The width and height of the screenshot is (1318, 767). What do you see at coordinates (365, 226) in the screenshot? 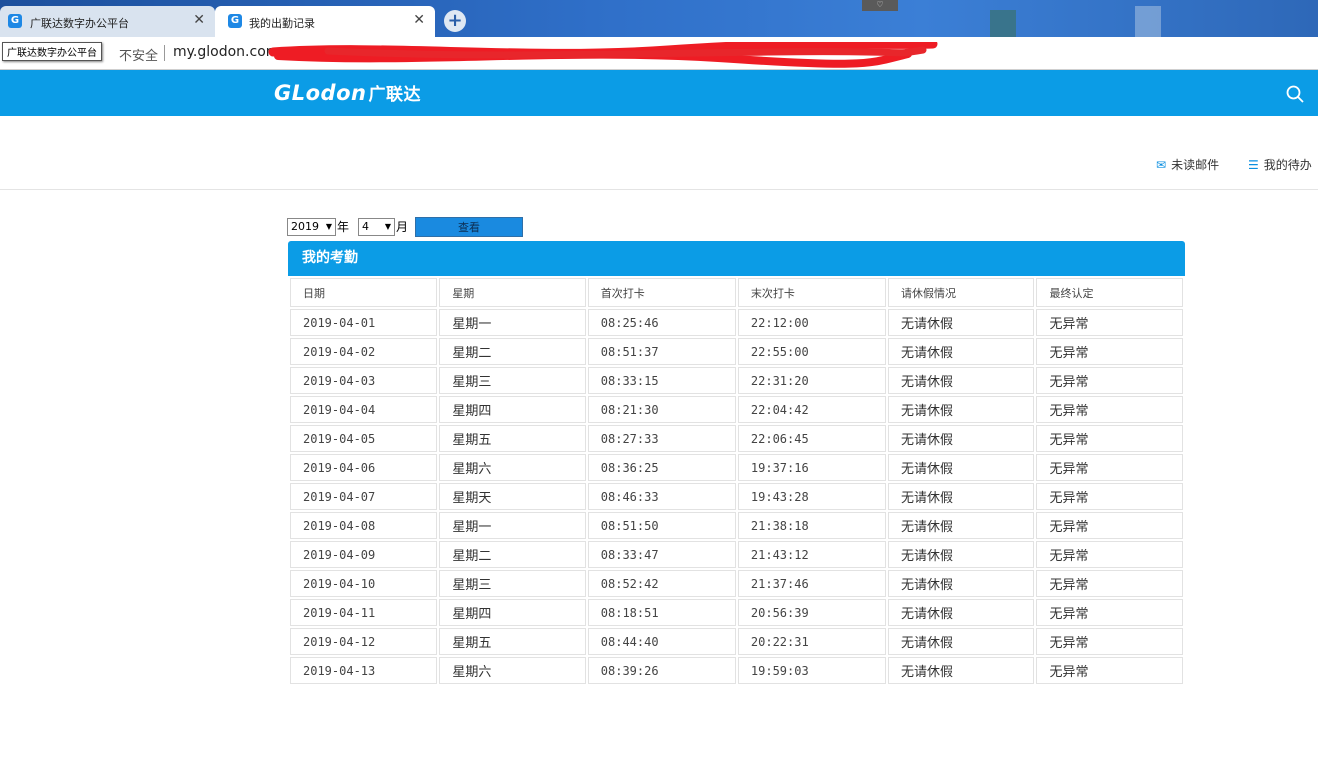
I see `month-value: 4` at bounding box center [365, 226].